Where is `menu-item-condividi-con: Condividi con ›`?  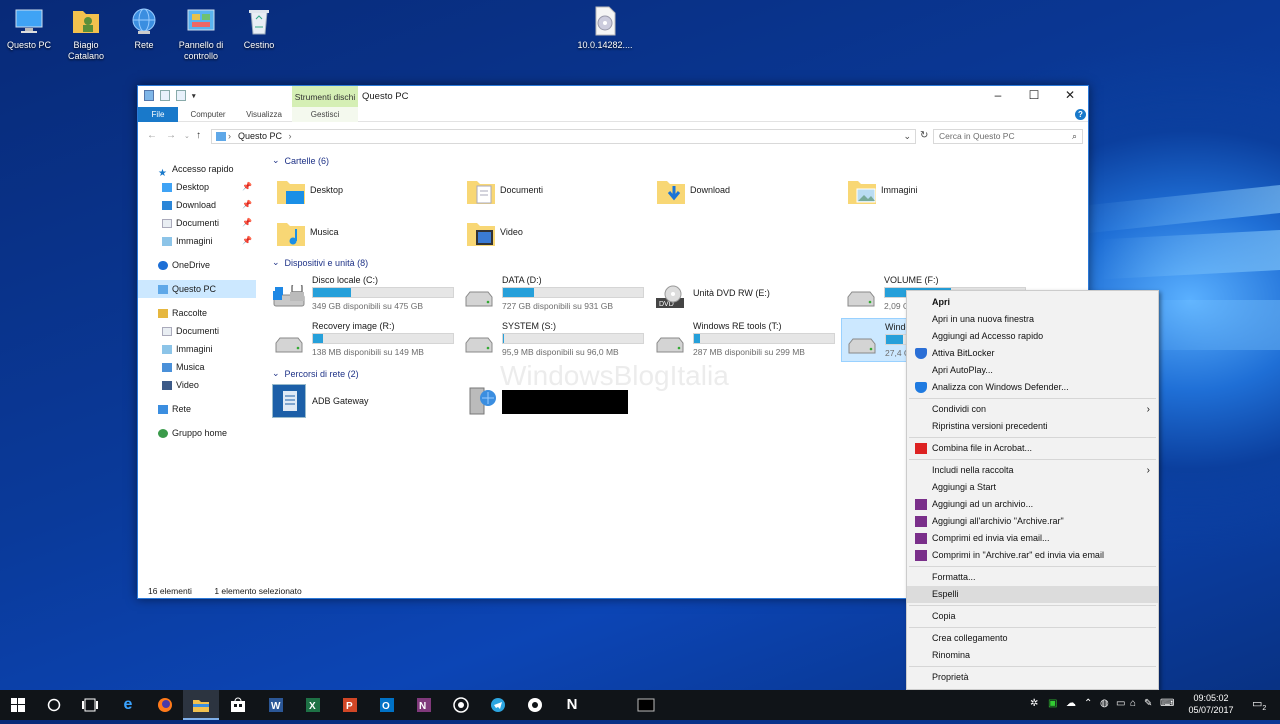
menu-item-condividi-con: Condividi con › is located at coordinates (1032, 409).